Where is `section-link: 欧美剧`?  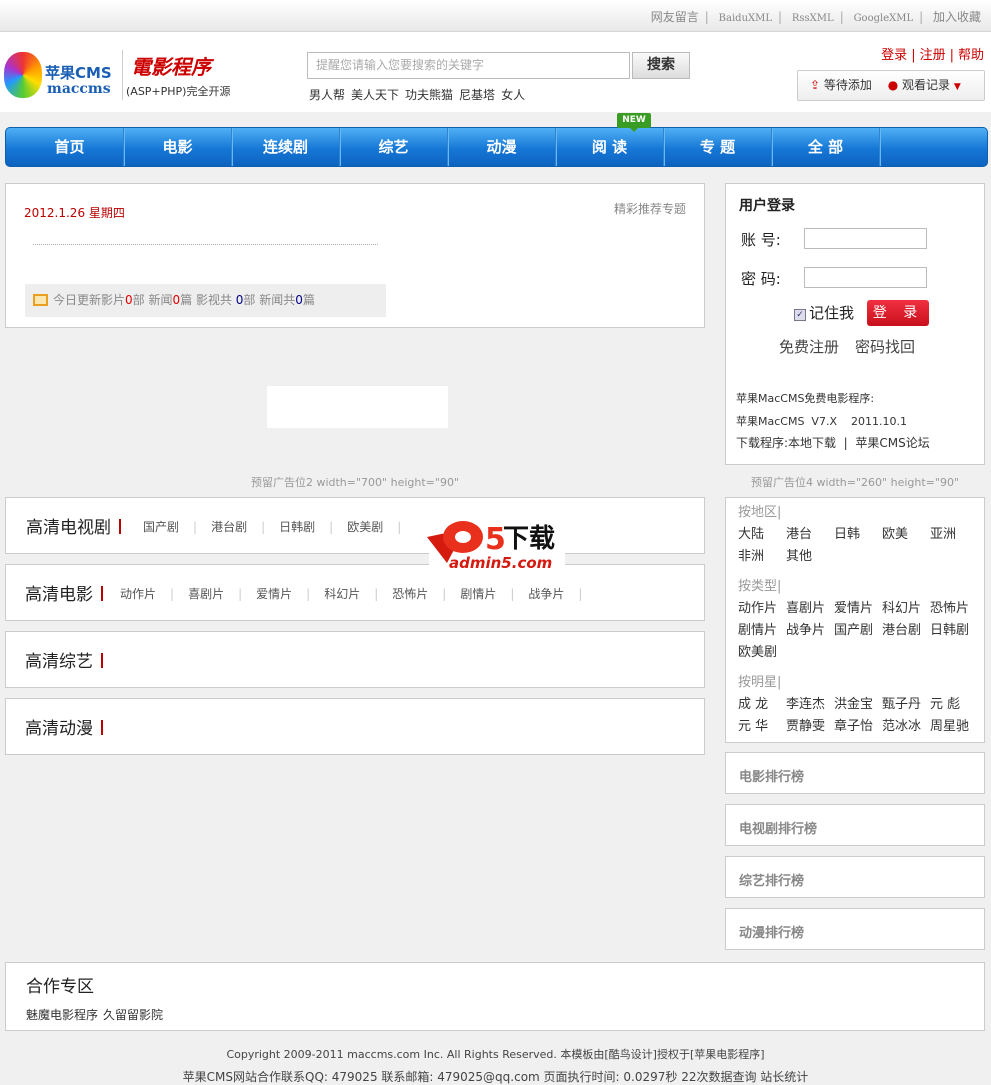
section-link: 欧美剧 is located at coordinates (365, 526).